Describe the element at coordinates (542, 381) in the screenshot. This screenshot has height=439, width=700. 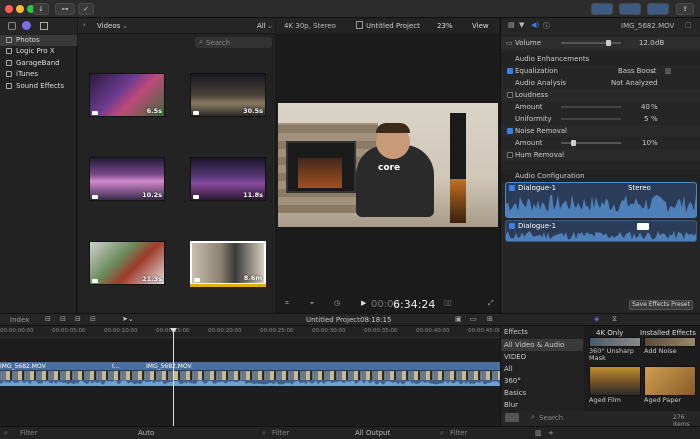
I see `effects-category: 360°` at that location.